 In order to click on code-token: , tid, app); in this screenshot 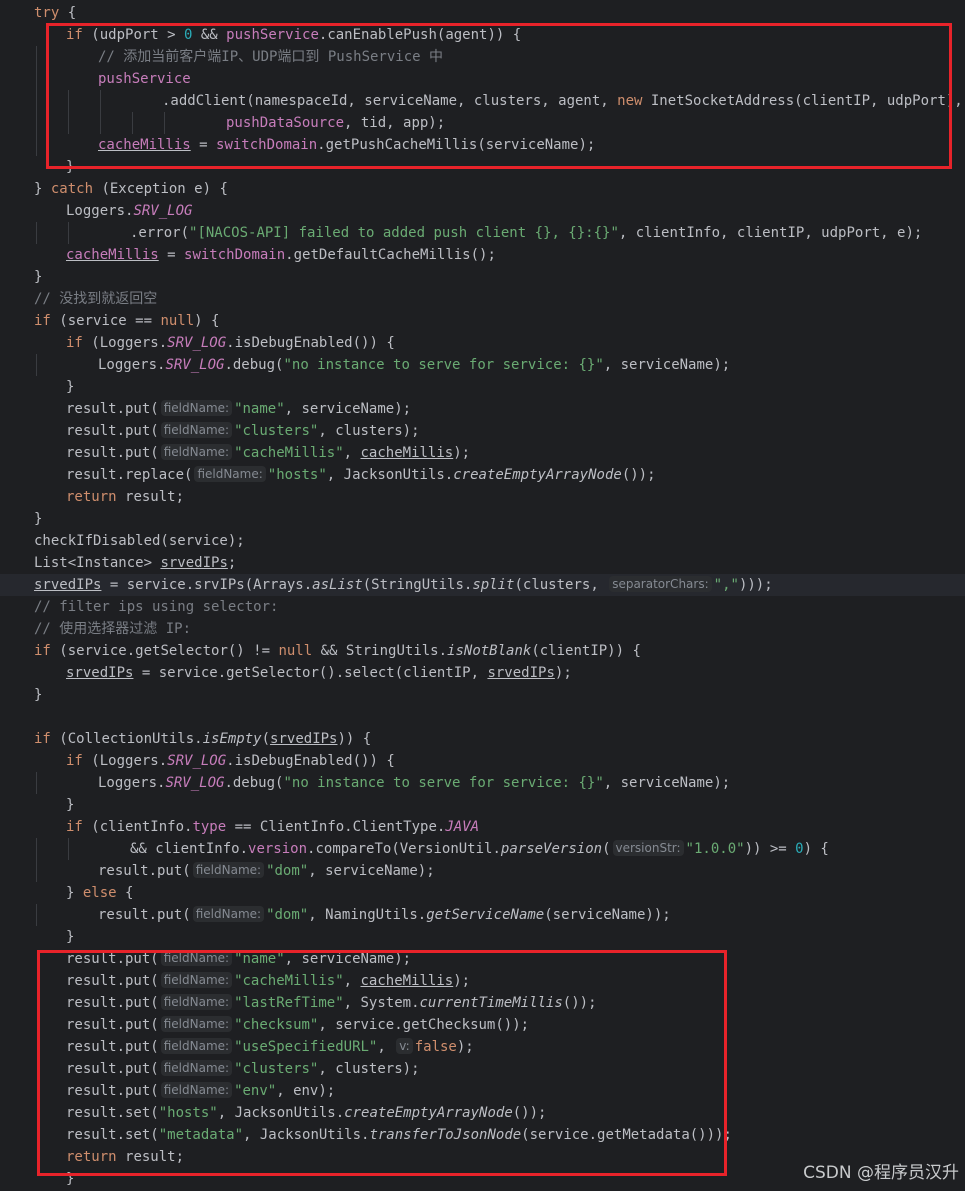, I will do `click(395, 123)`.